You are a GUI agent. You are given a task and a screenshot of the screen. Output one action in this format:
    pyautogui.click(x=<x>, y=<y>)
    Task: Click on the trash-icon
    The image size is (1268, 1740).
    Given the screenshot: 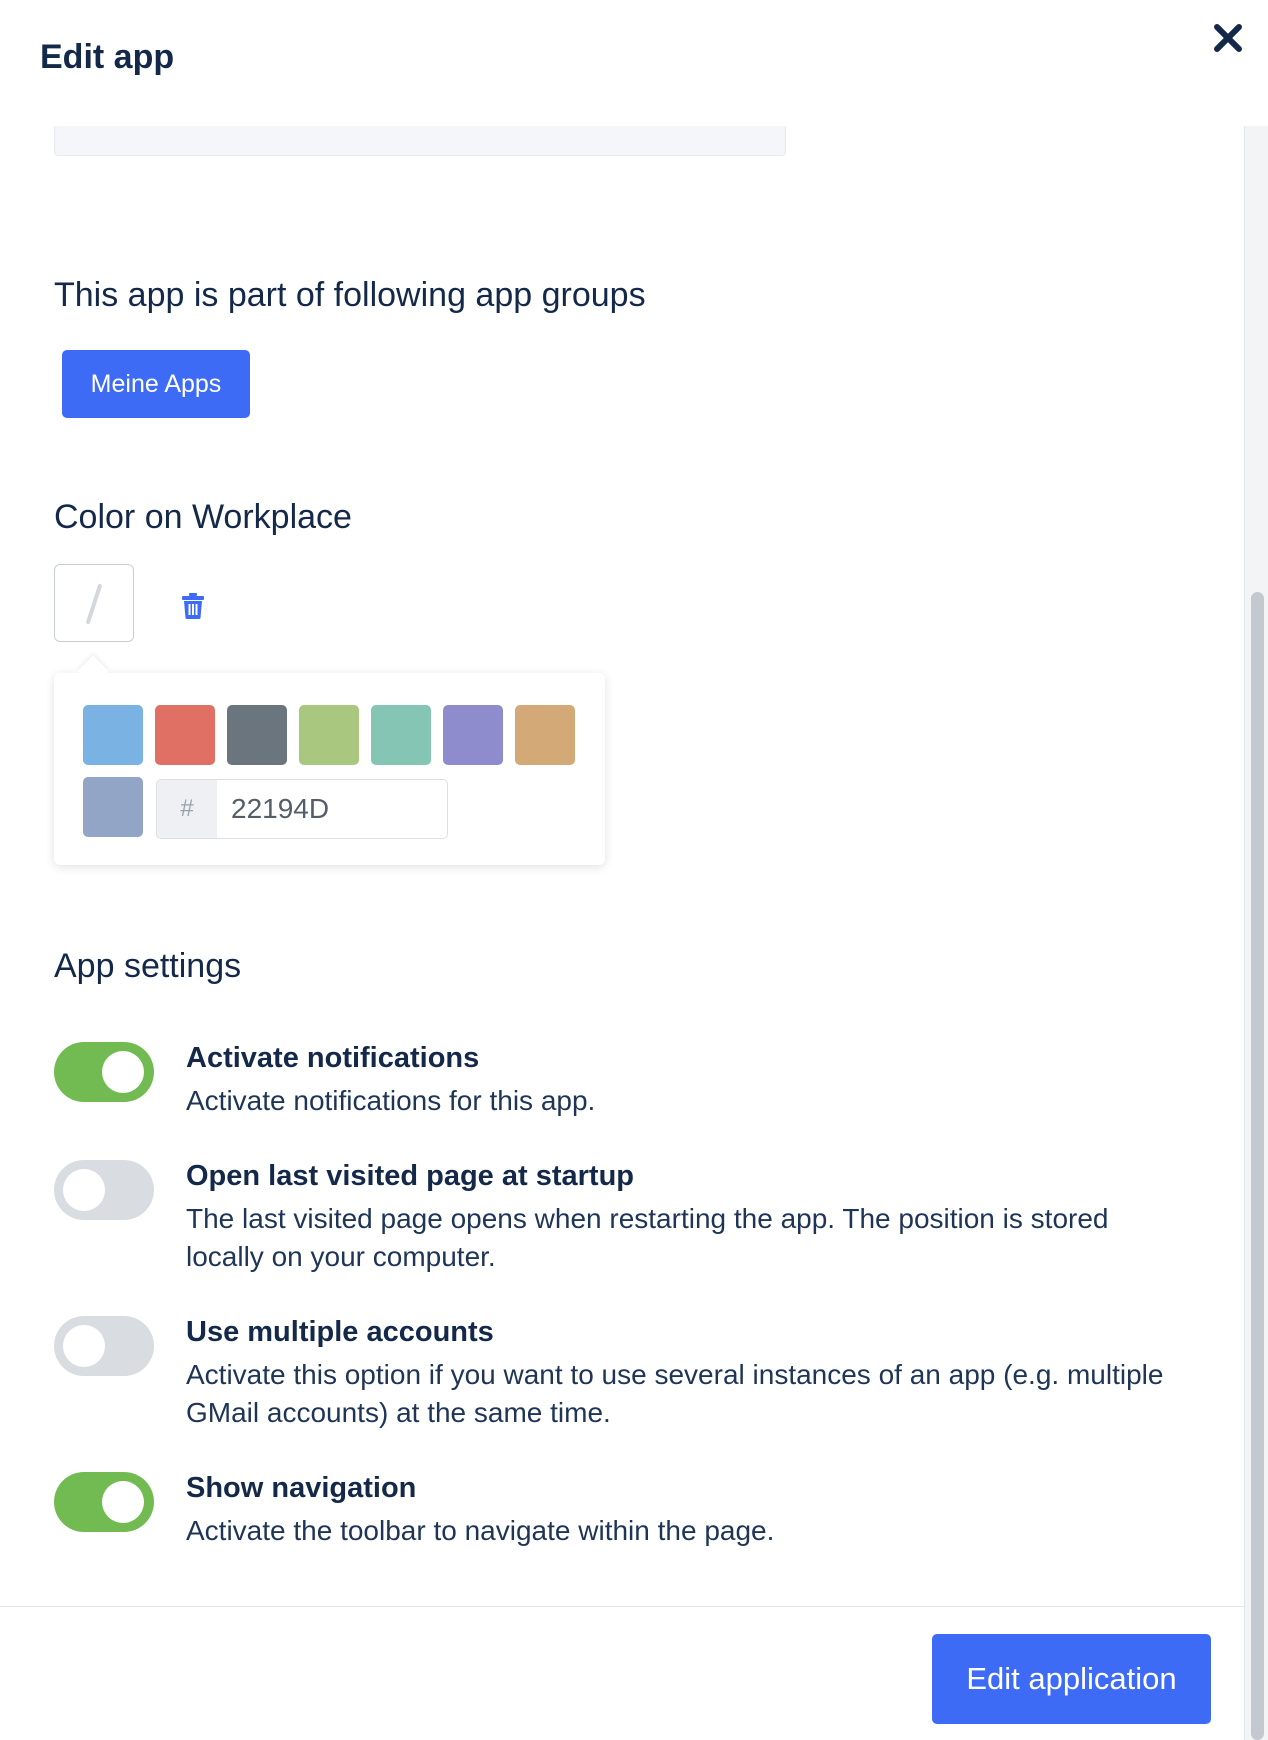 What is the action you would take?
    pyautogui.click(x=193, y=606)
    